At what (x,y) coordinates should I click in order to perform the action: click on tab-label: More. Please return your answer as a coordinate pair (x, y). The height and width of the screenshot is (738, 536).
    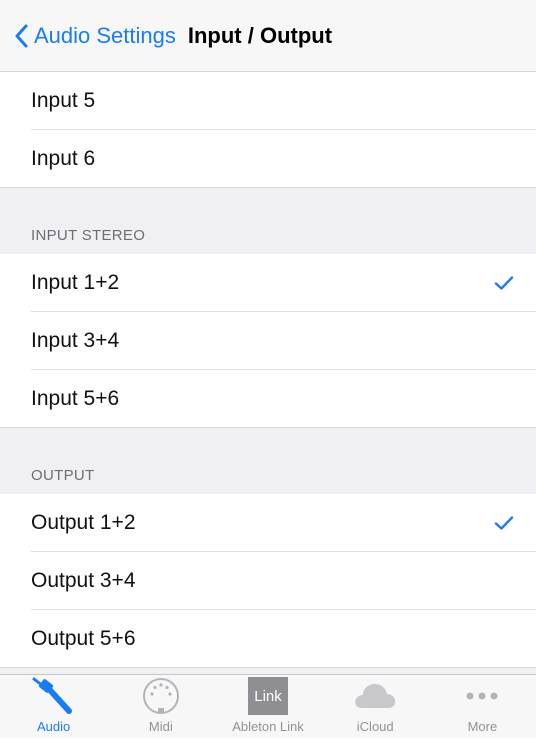
    Looking at the image, I should click on (482, 726).